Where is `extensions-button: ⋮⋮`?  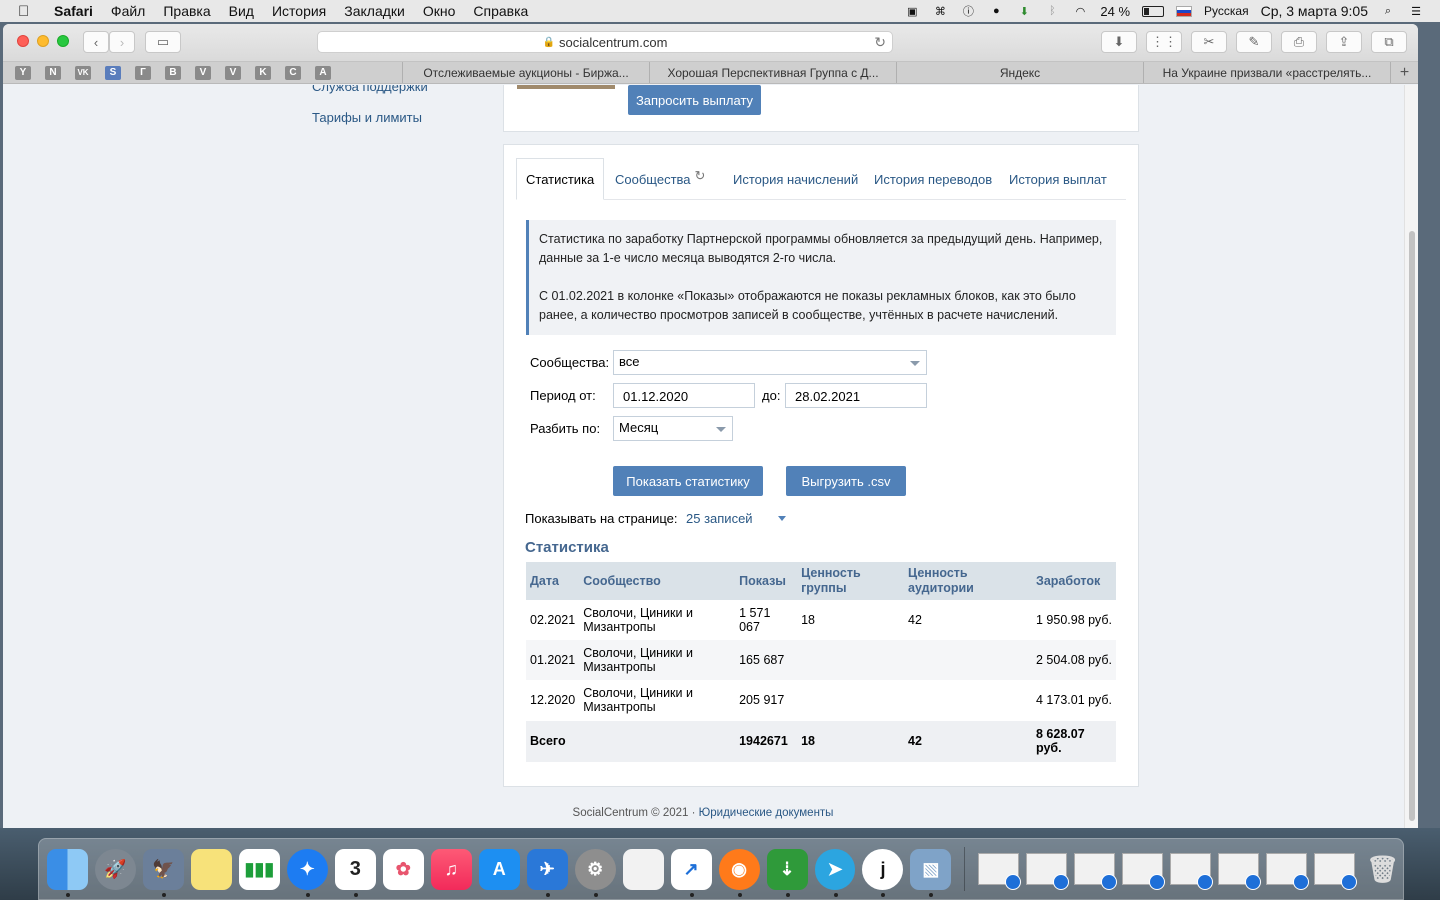 extensions-button: ⋮⋮ is located at coordinates (1164, 42).